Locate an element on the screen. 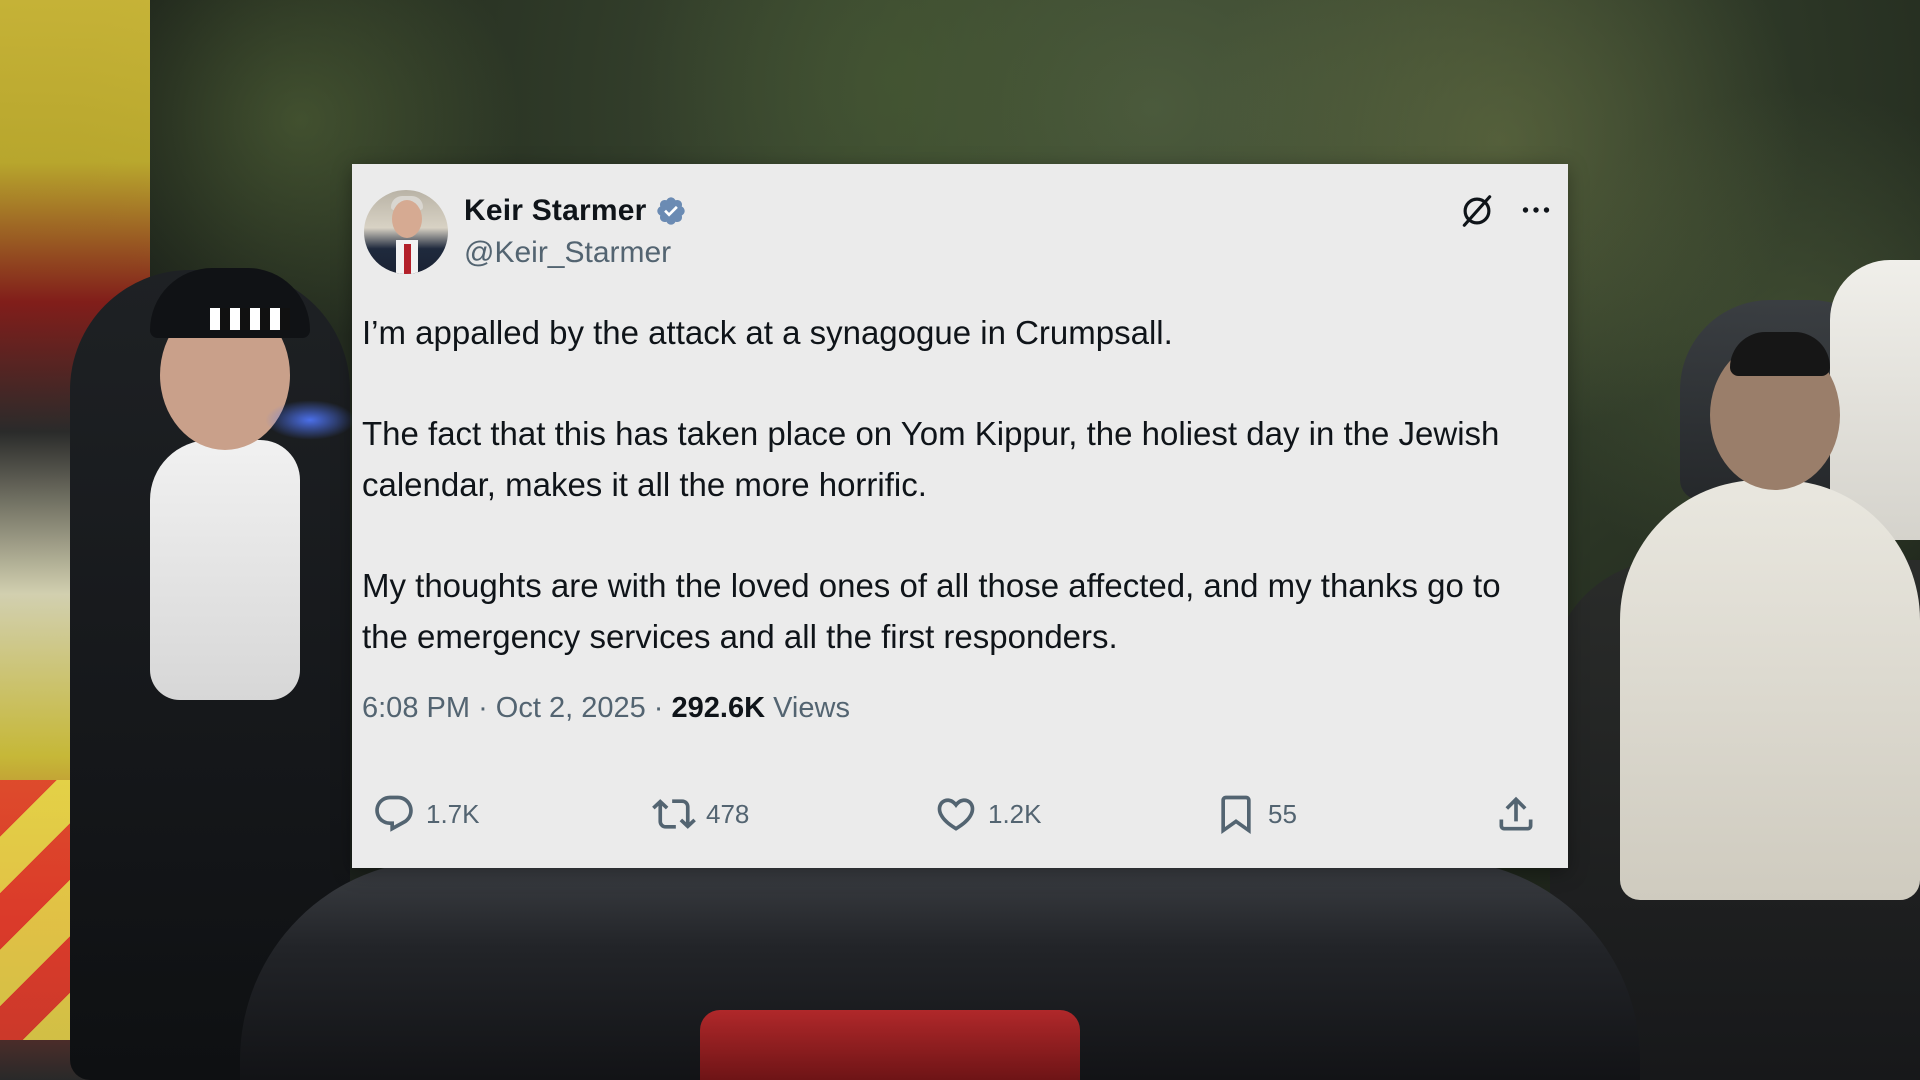 This screenshot has height=1080, width=1920. background-officer-cap-band is located at coordinates (250, 319).